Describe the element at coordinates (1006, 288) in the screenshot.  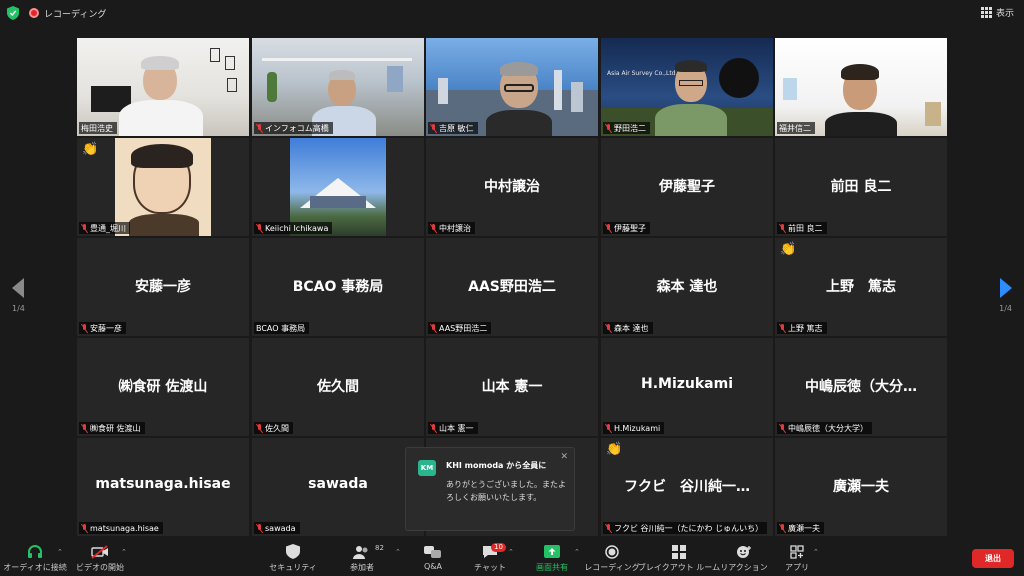
I see `next-page-arrow-icon` at that location.